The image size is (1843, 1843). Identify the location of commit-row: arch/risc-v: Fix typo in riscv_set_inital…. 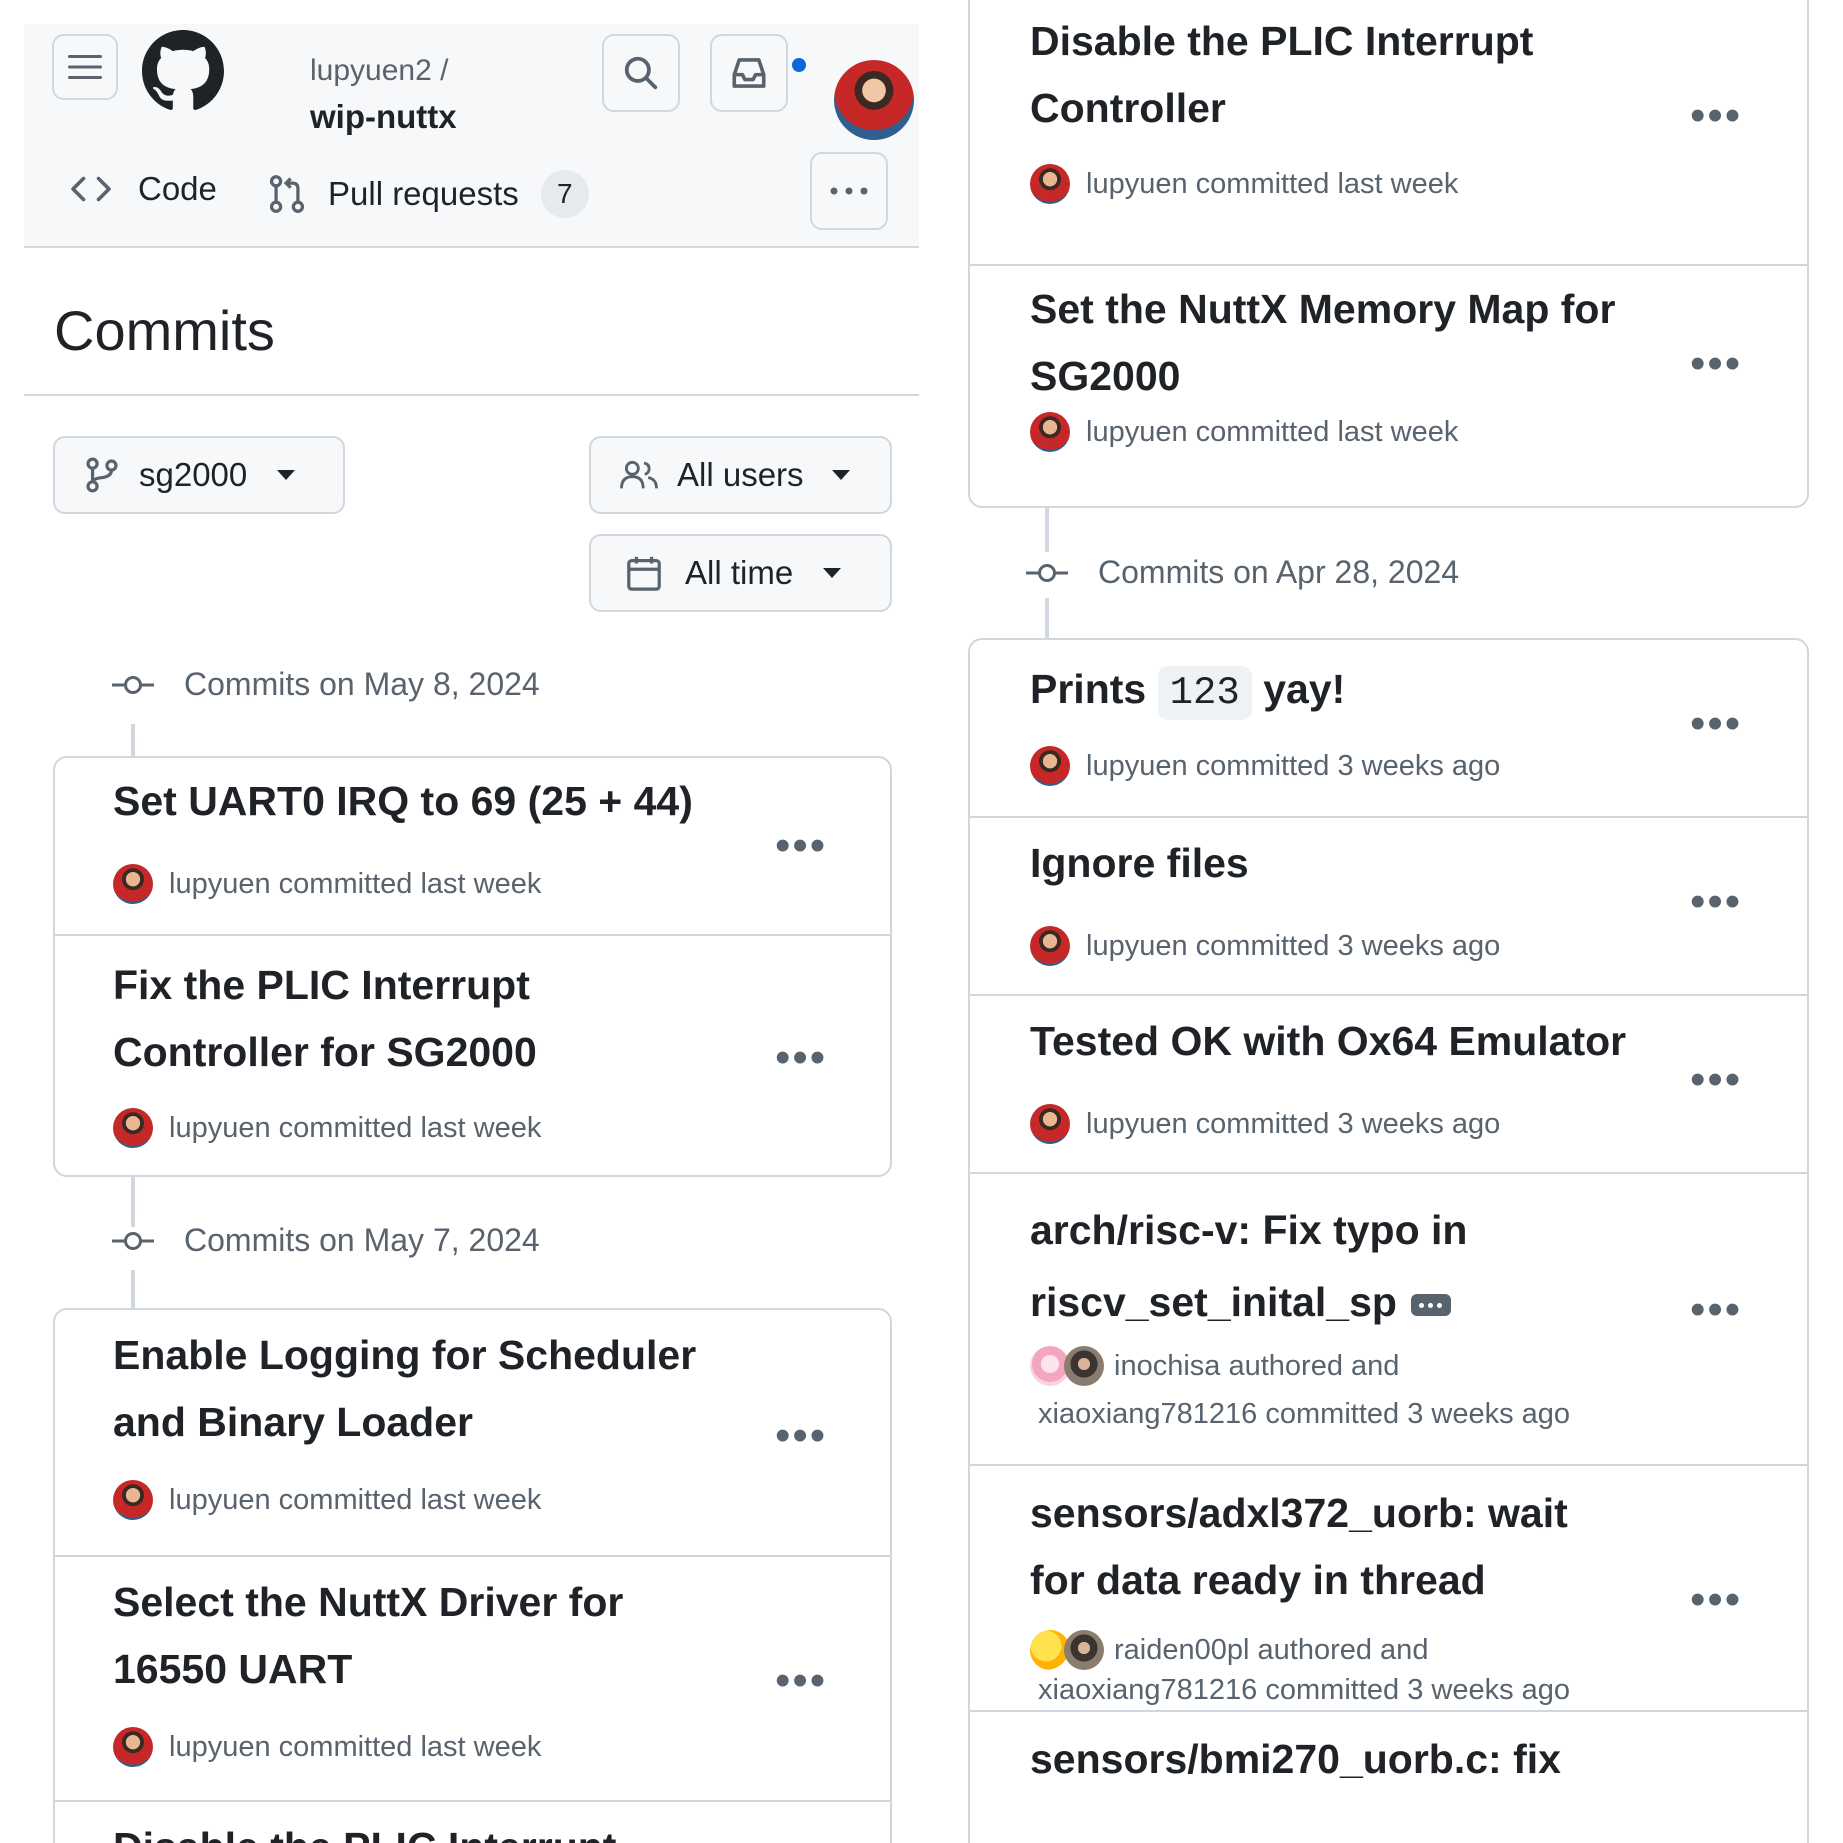
(1388, 1318).